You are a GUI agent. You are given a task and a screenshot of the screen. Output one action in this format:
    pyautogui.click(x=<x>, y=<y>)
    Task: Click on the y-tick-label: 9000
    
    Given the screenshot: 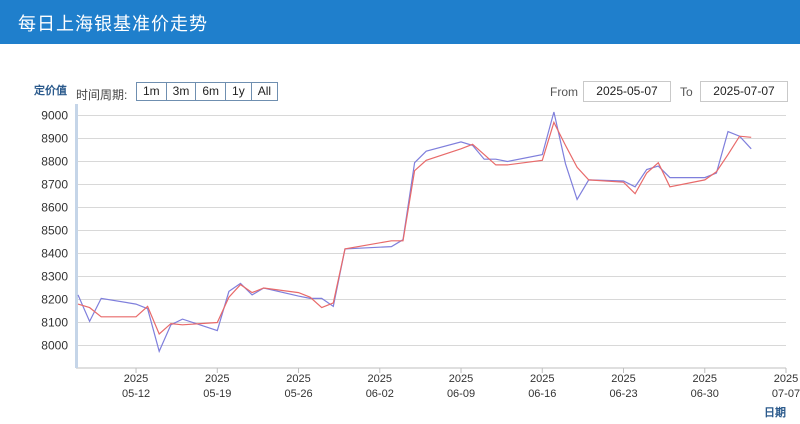 What is the action you would take?
    pyautogui.click(x=54, y=116)
    